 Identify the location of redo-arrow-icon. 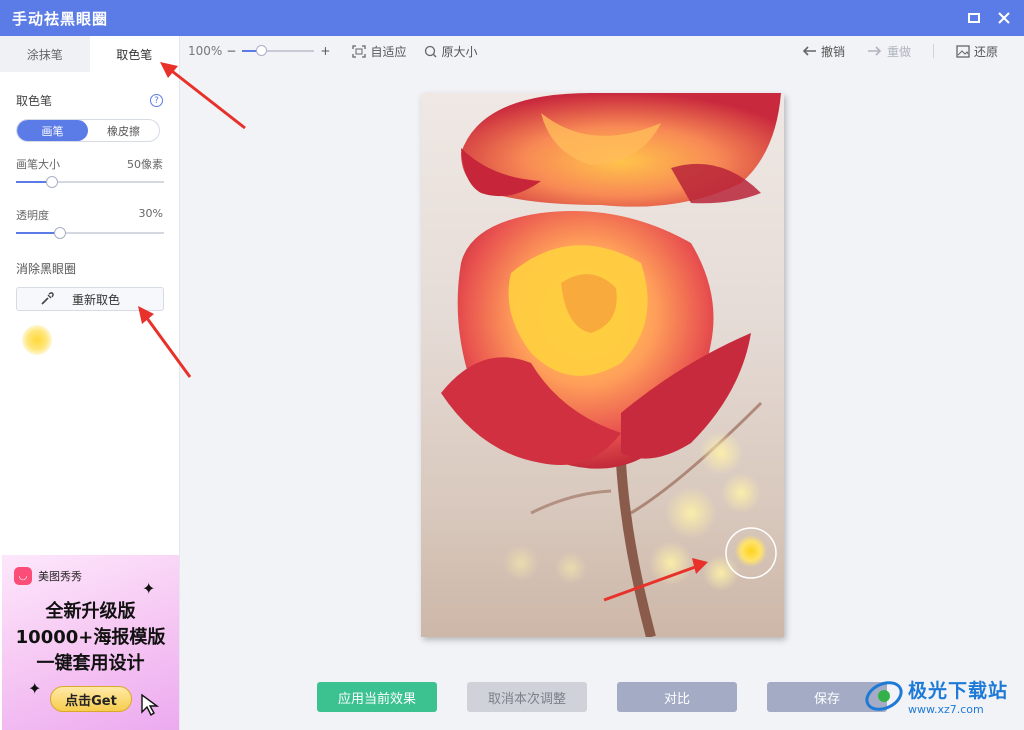
(874, 51).